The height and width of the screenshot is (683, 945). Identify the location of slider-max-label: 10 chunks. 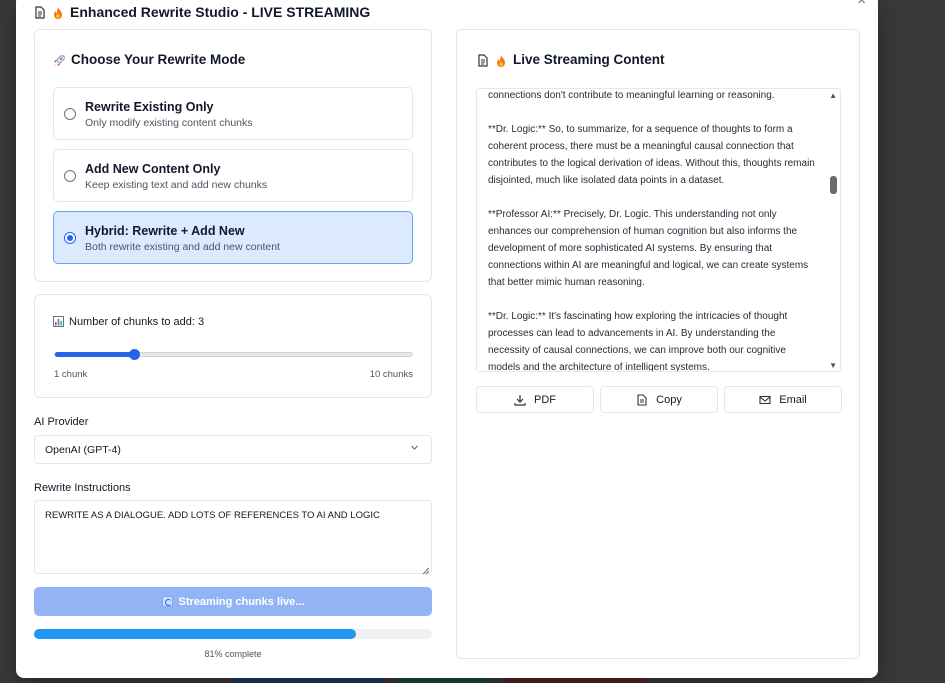
(391, 374).